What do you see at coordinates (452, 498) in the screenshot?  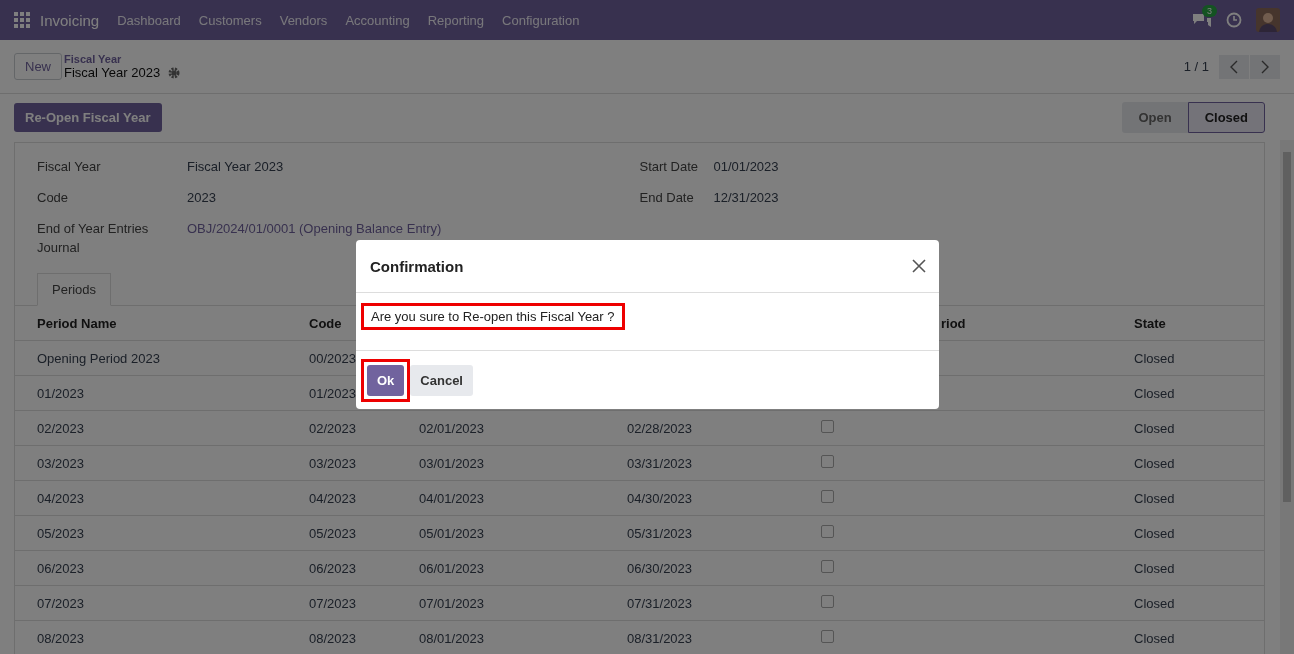 I see `table-cell: 04/01/2023` at bounding box center [452, 498].